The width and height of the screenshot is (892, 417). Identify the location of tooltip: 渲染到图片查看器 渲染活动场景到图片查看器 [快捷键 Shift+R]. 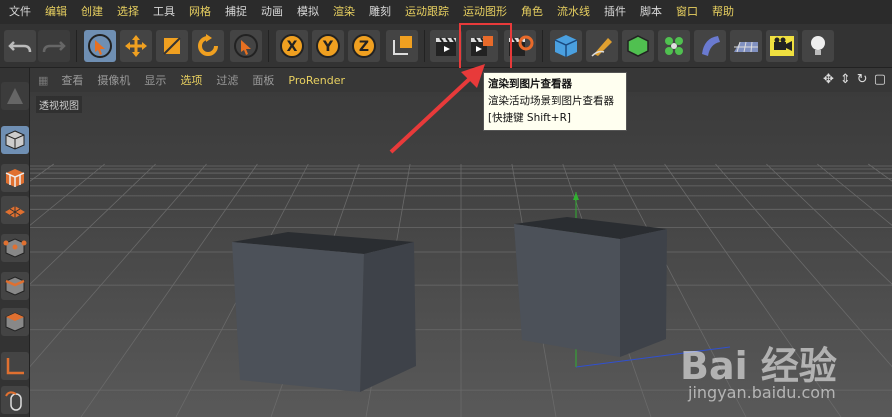
(555, 101).